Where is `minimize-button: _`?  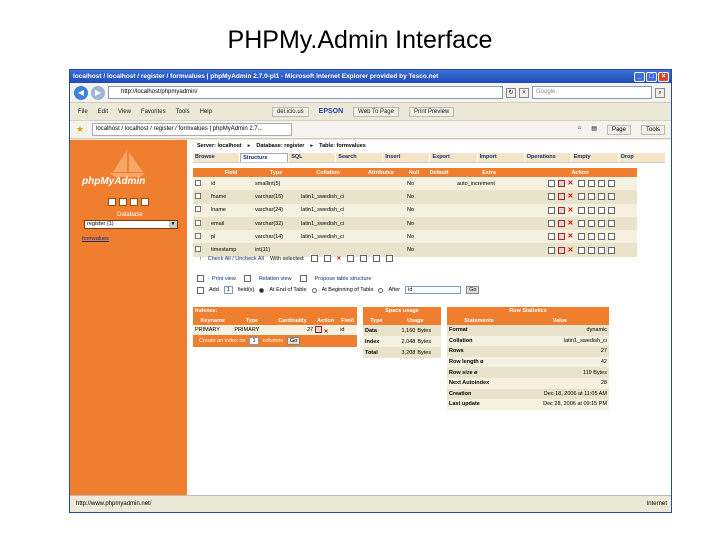 minimize-button: _ is located at coordinates (639, 76).